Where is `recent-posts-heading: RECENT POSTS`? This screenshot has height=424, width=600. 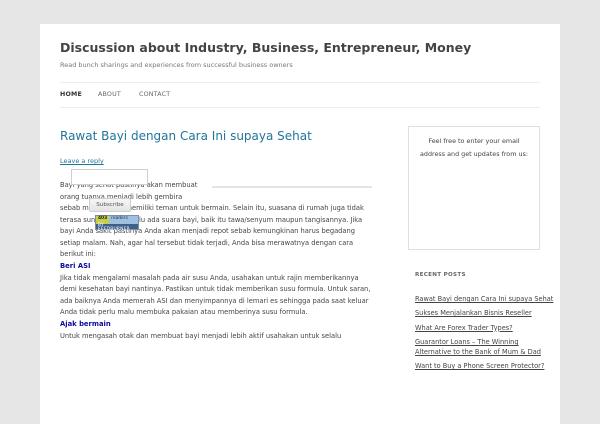 recent-posts-heading: RECENT POSTS is located at coordinates (440, 275).